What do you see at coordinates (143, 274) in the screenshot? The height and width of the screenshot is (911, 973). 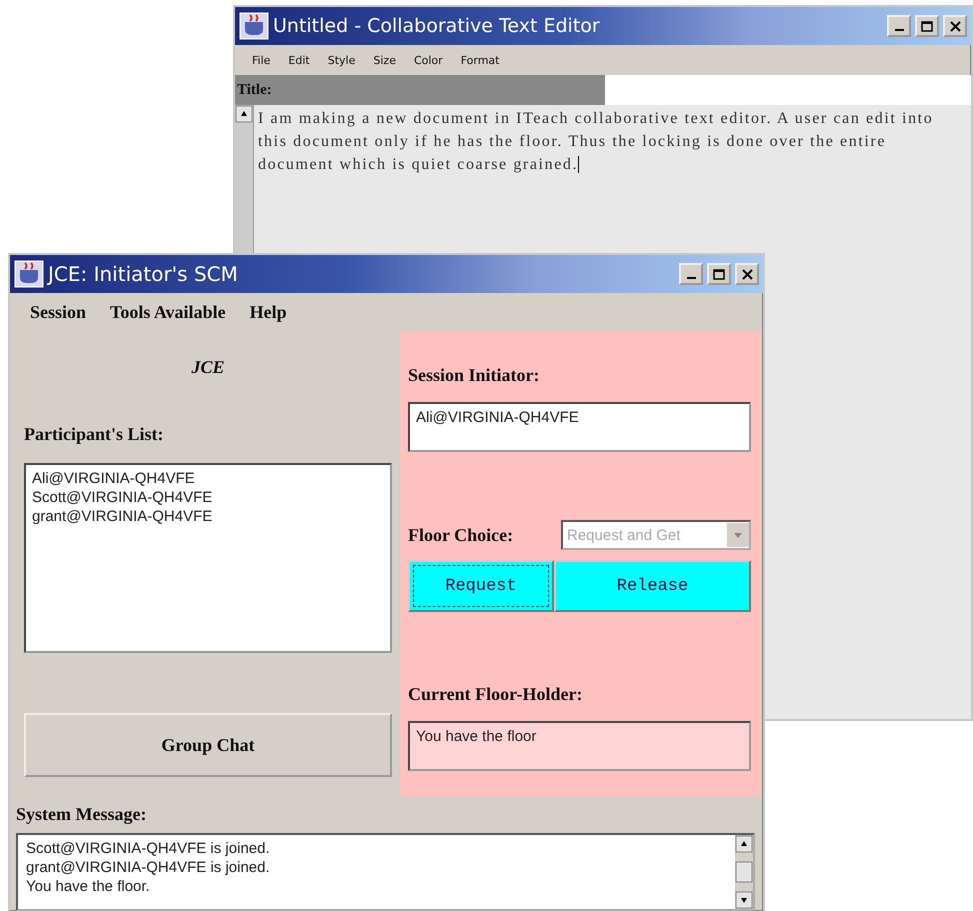 I see `window-title: JCE: Initiator's SCM` at bounding box center [143, 274].